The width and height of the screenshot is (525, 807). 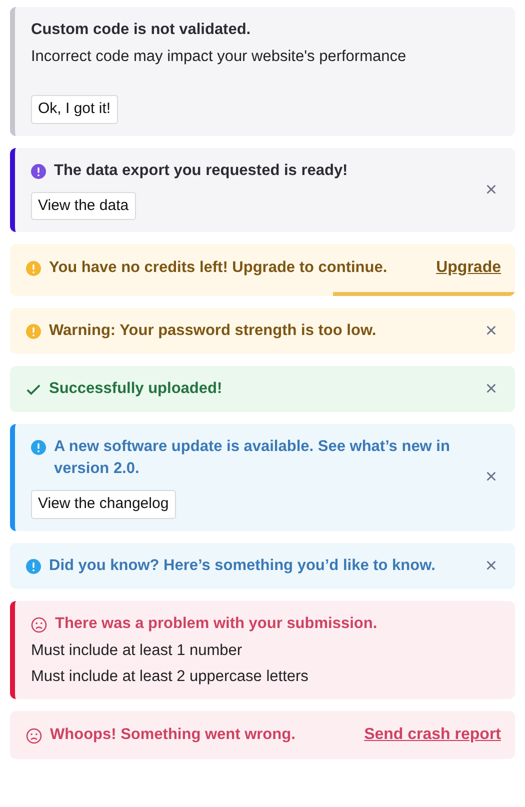 What do you see at coordinates (432, 734) in the screenshot?
I see `action-link: Send crash report` at bounding box center [432, 734].